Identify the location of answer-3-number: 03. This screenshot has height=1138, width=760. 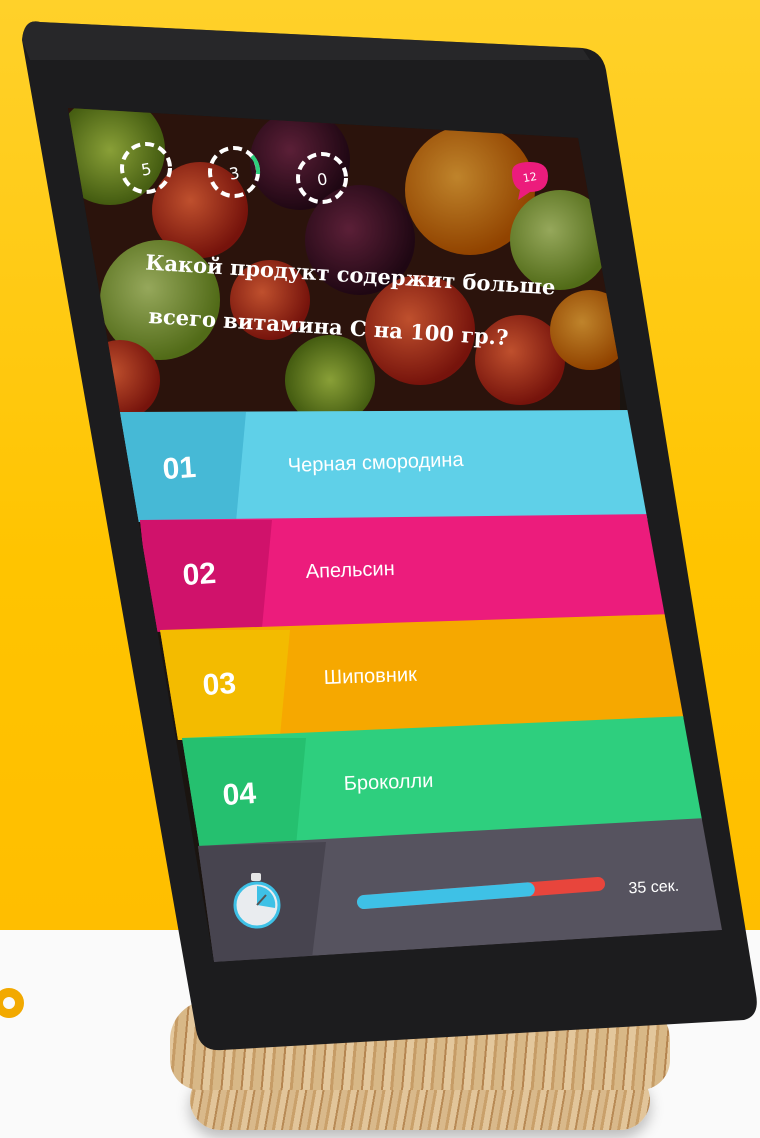
(220, 684).